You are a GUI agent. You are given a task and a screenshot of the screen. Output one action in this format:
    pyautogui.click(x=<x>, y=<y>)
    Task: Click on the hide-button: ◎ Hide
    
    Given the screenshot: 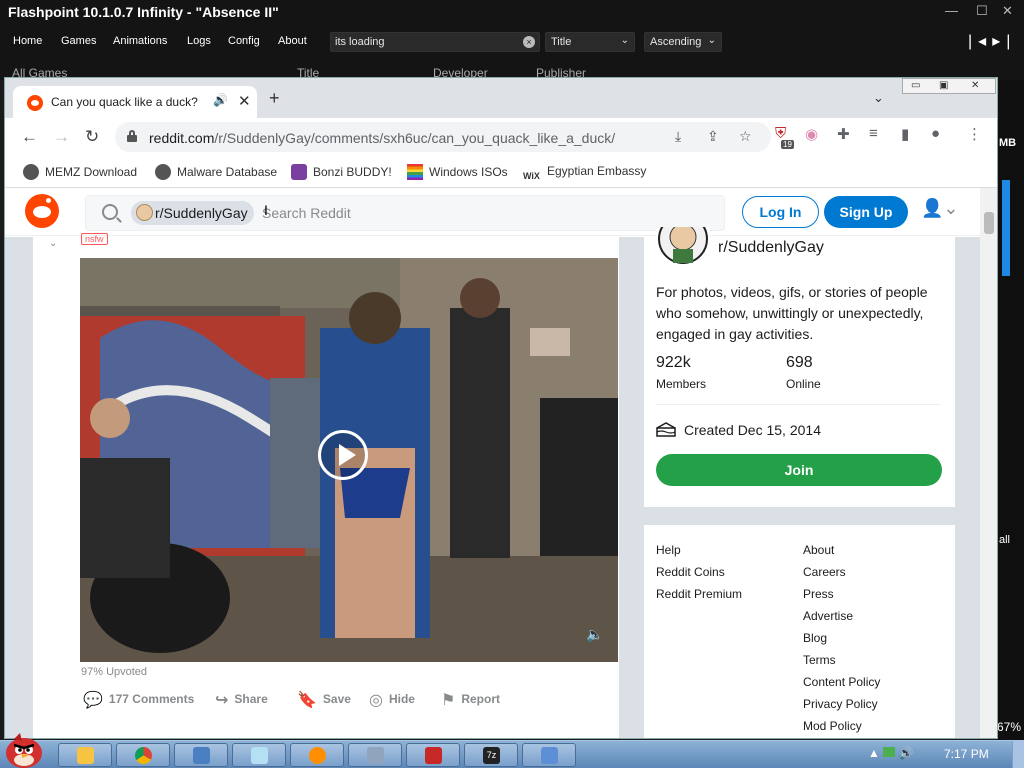 What is the action you would take?
    pyautogui.click(x=392, y=700)
    